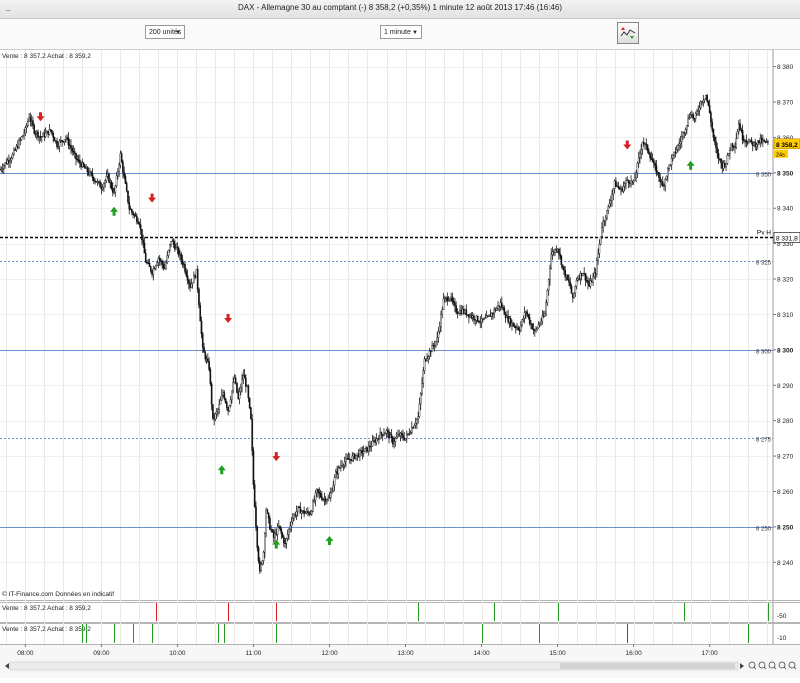 Image resolution: width=800 pixels, height=683 pixels. Describe the element at coordinates (628, 33) in the screenshot. I see `trading-tool-button` at that location.